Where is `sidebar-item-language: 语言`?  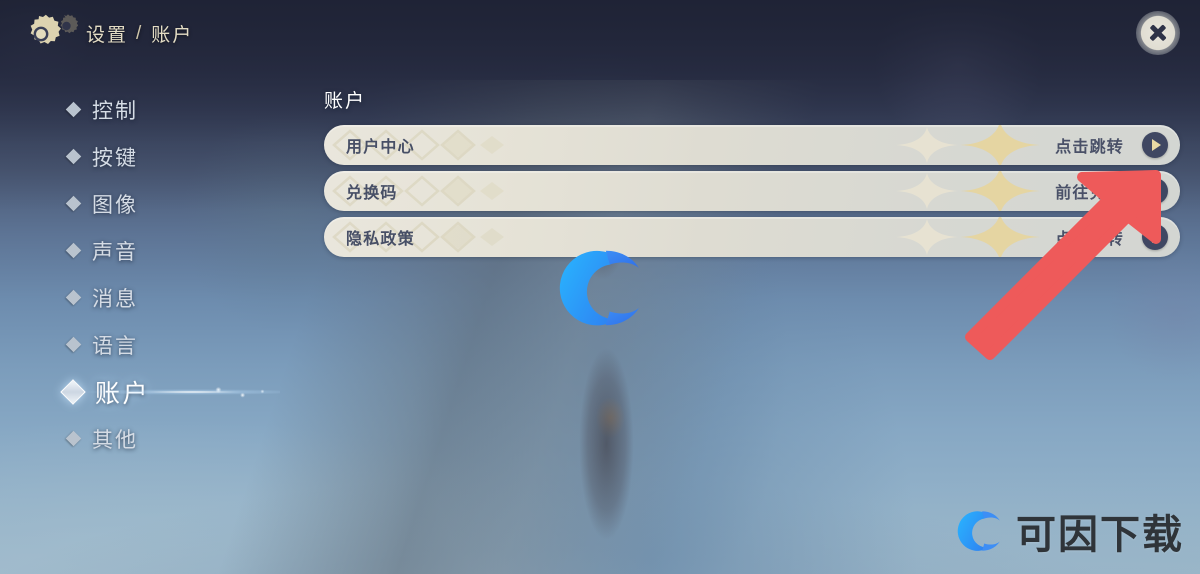 sidebar-item-language: 语言 is located at coordinates (140, 344).